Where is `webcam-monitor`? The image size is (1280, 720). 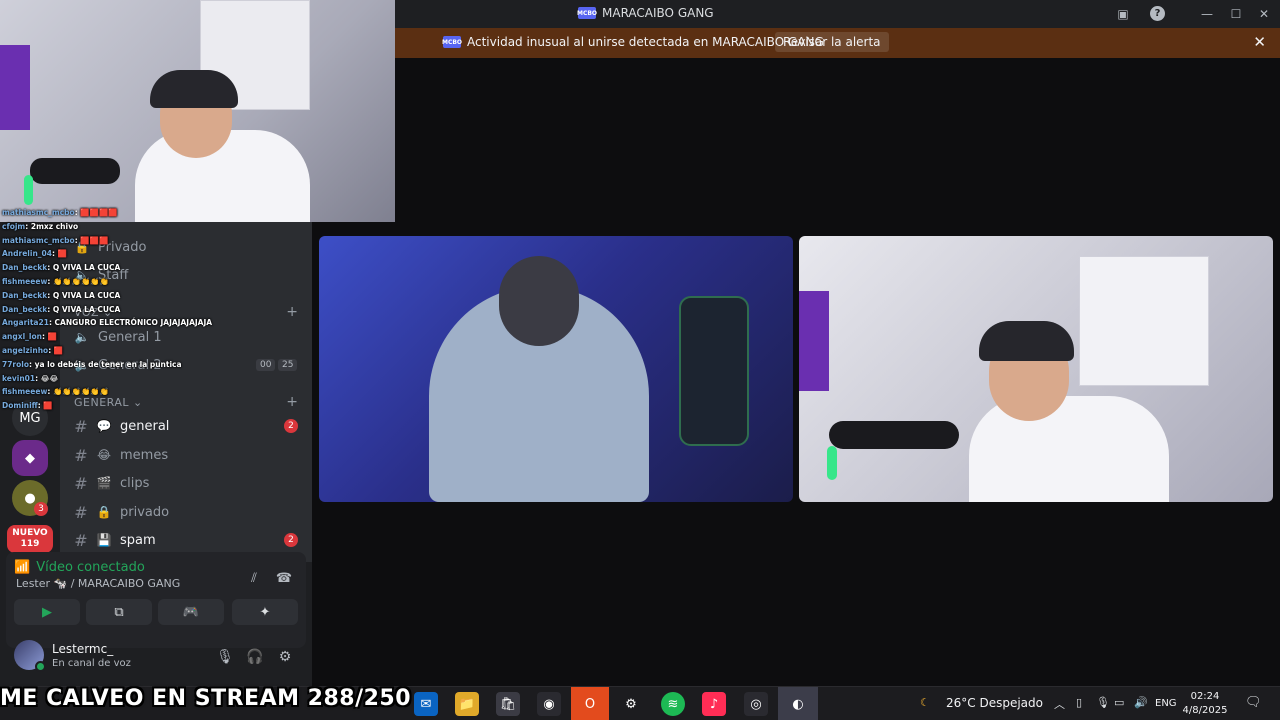 webcam-monitor is located at coordinates (15, 87).